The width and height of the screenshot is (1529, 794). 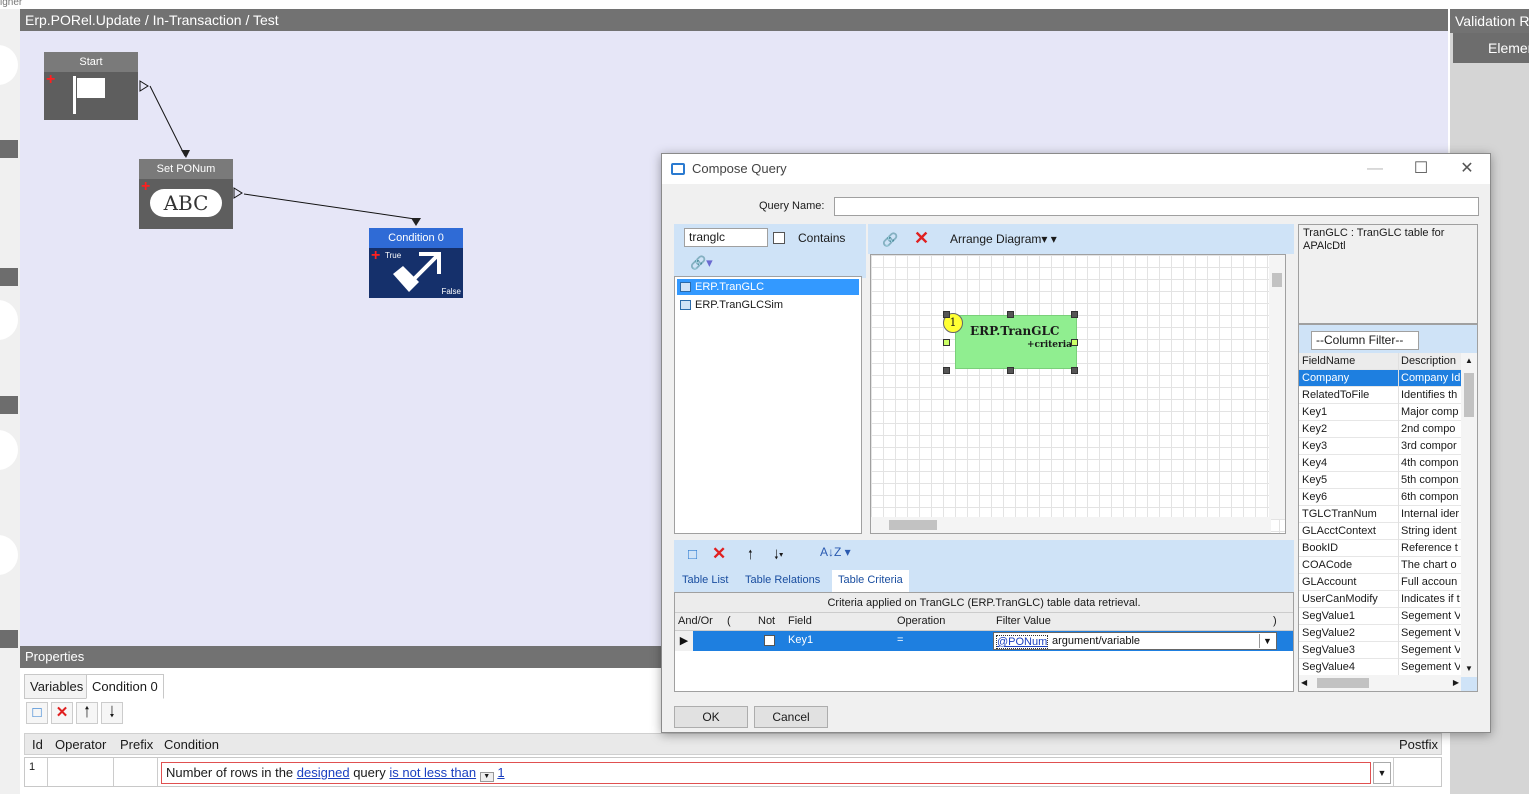 I want to click on list-item: ERP.TranGLCSim, so click(x=768, y=305).